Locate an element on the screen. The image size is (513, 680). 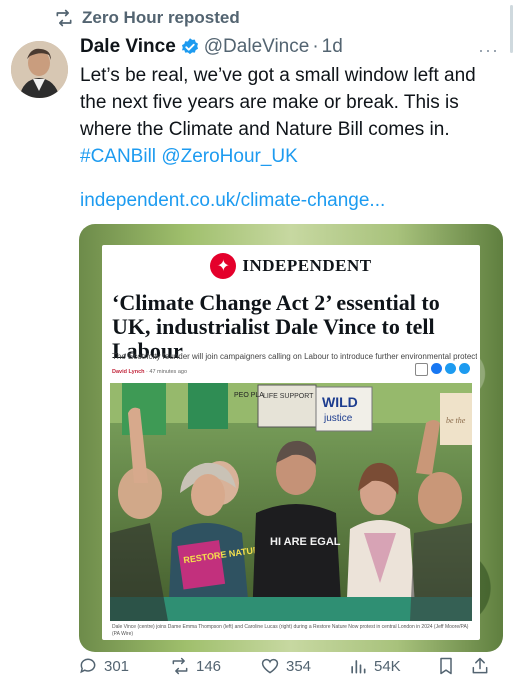
bookmark-button is located at coordinates (446, 666).